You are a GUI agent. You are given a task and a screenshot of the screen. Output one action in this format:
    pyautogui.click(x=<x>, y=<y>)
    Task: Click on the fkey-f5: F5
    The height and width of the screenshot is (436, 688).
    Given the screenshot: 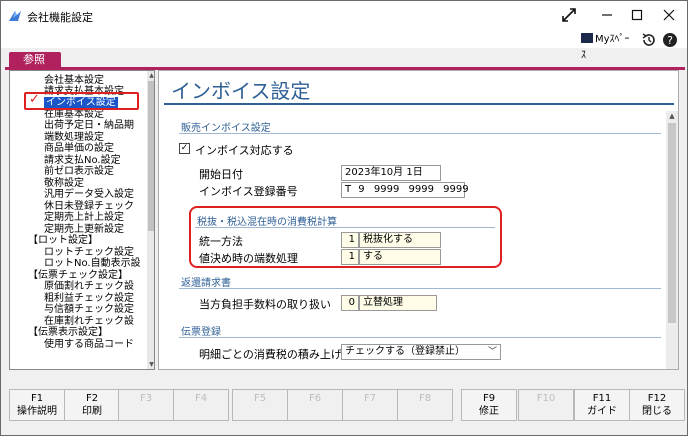 What is the action you would take?
    pyautogui.click(x=260, y=405)
    